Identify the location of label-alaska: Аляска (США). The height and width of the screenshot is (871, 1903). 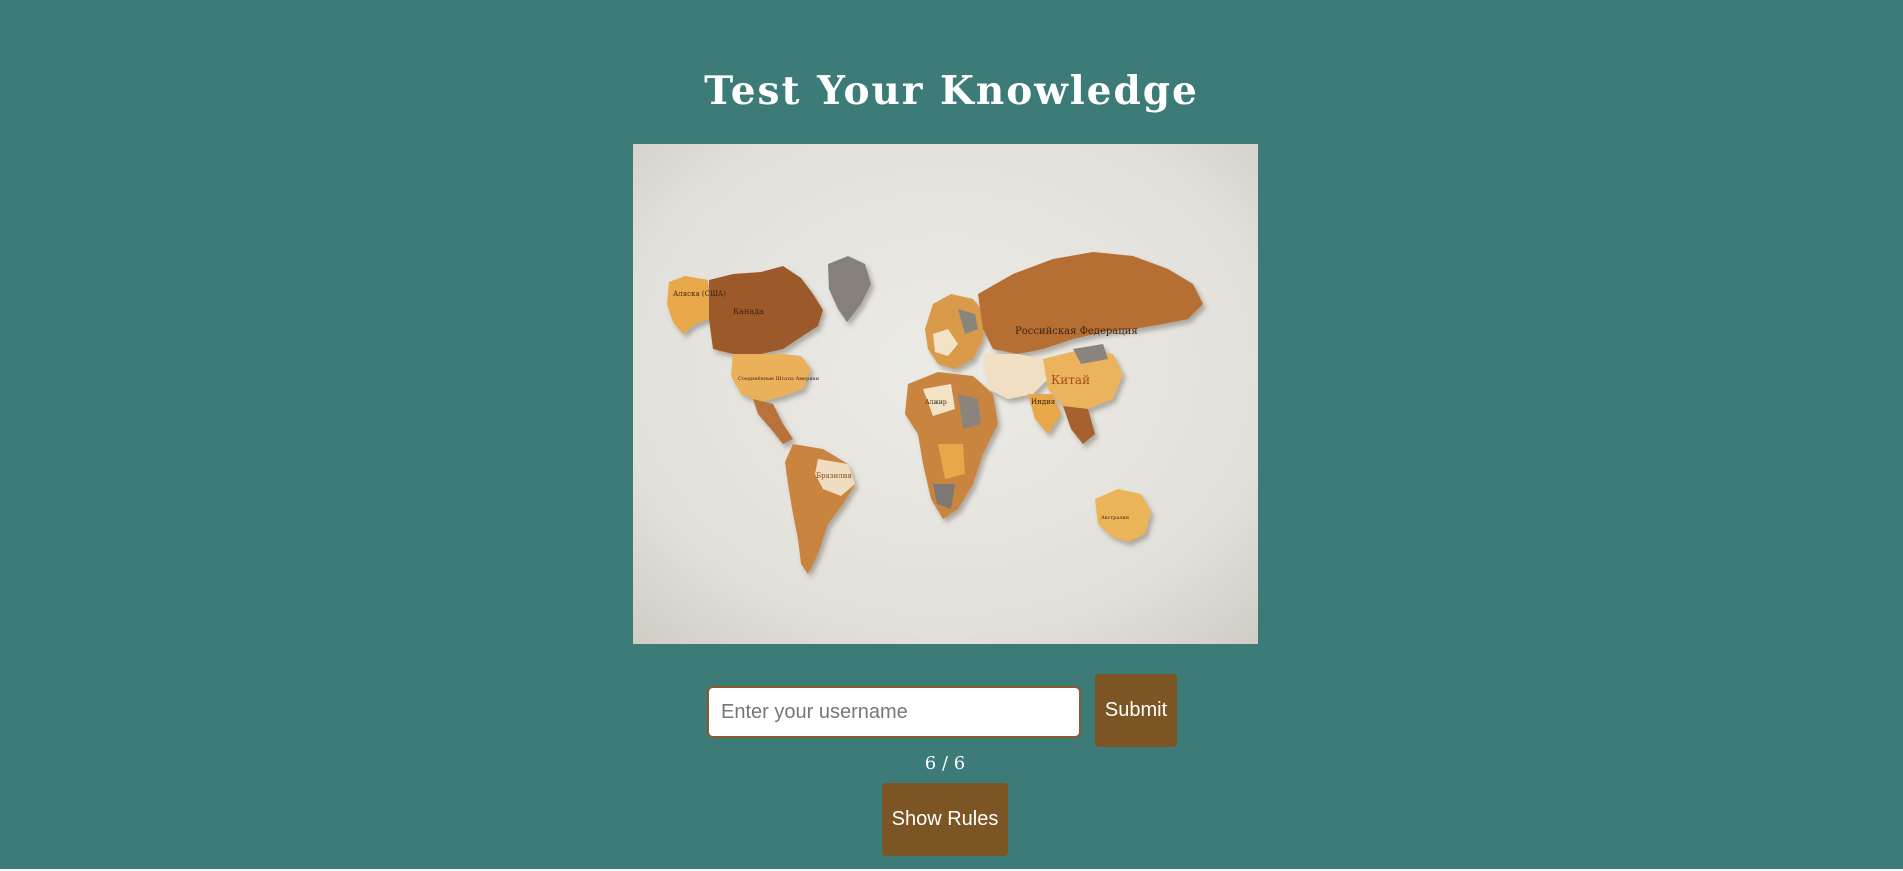
(699, 294).